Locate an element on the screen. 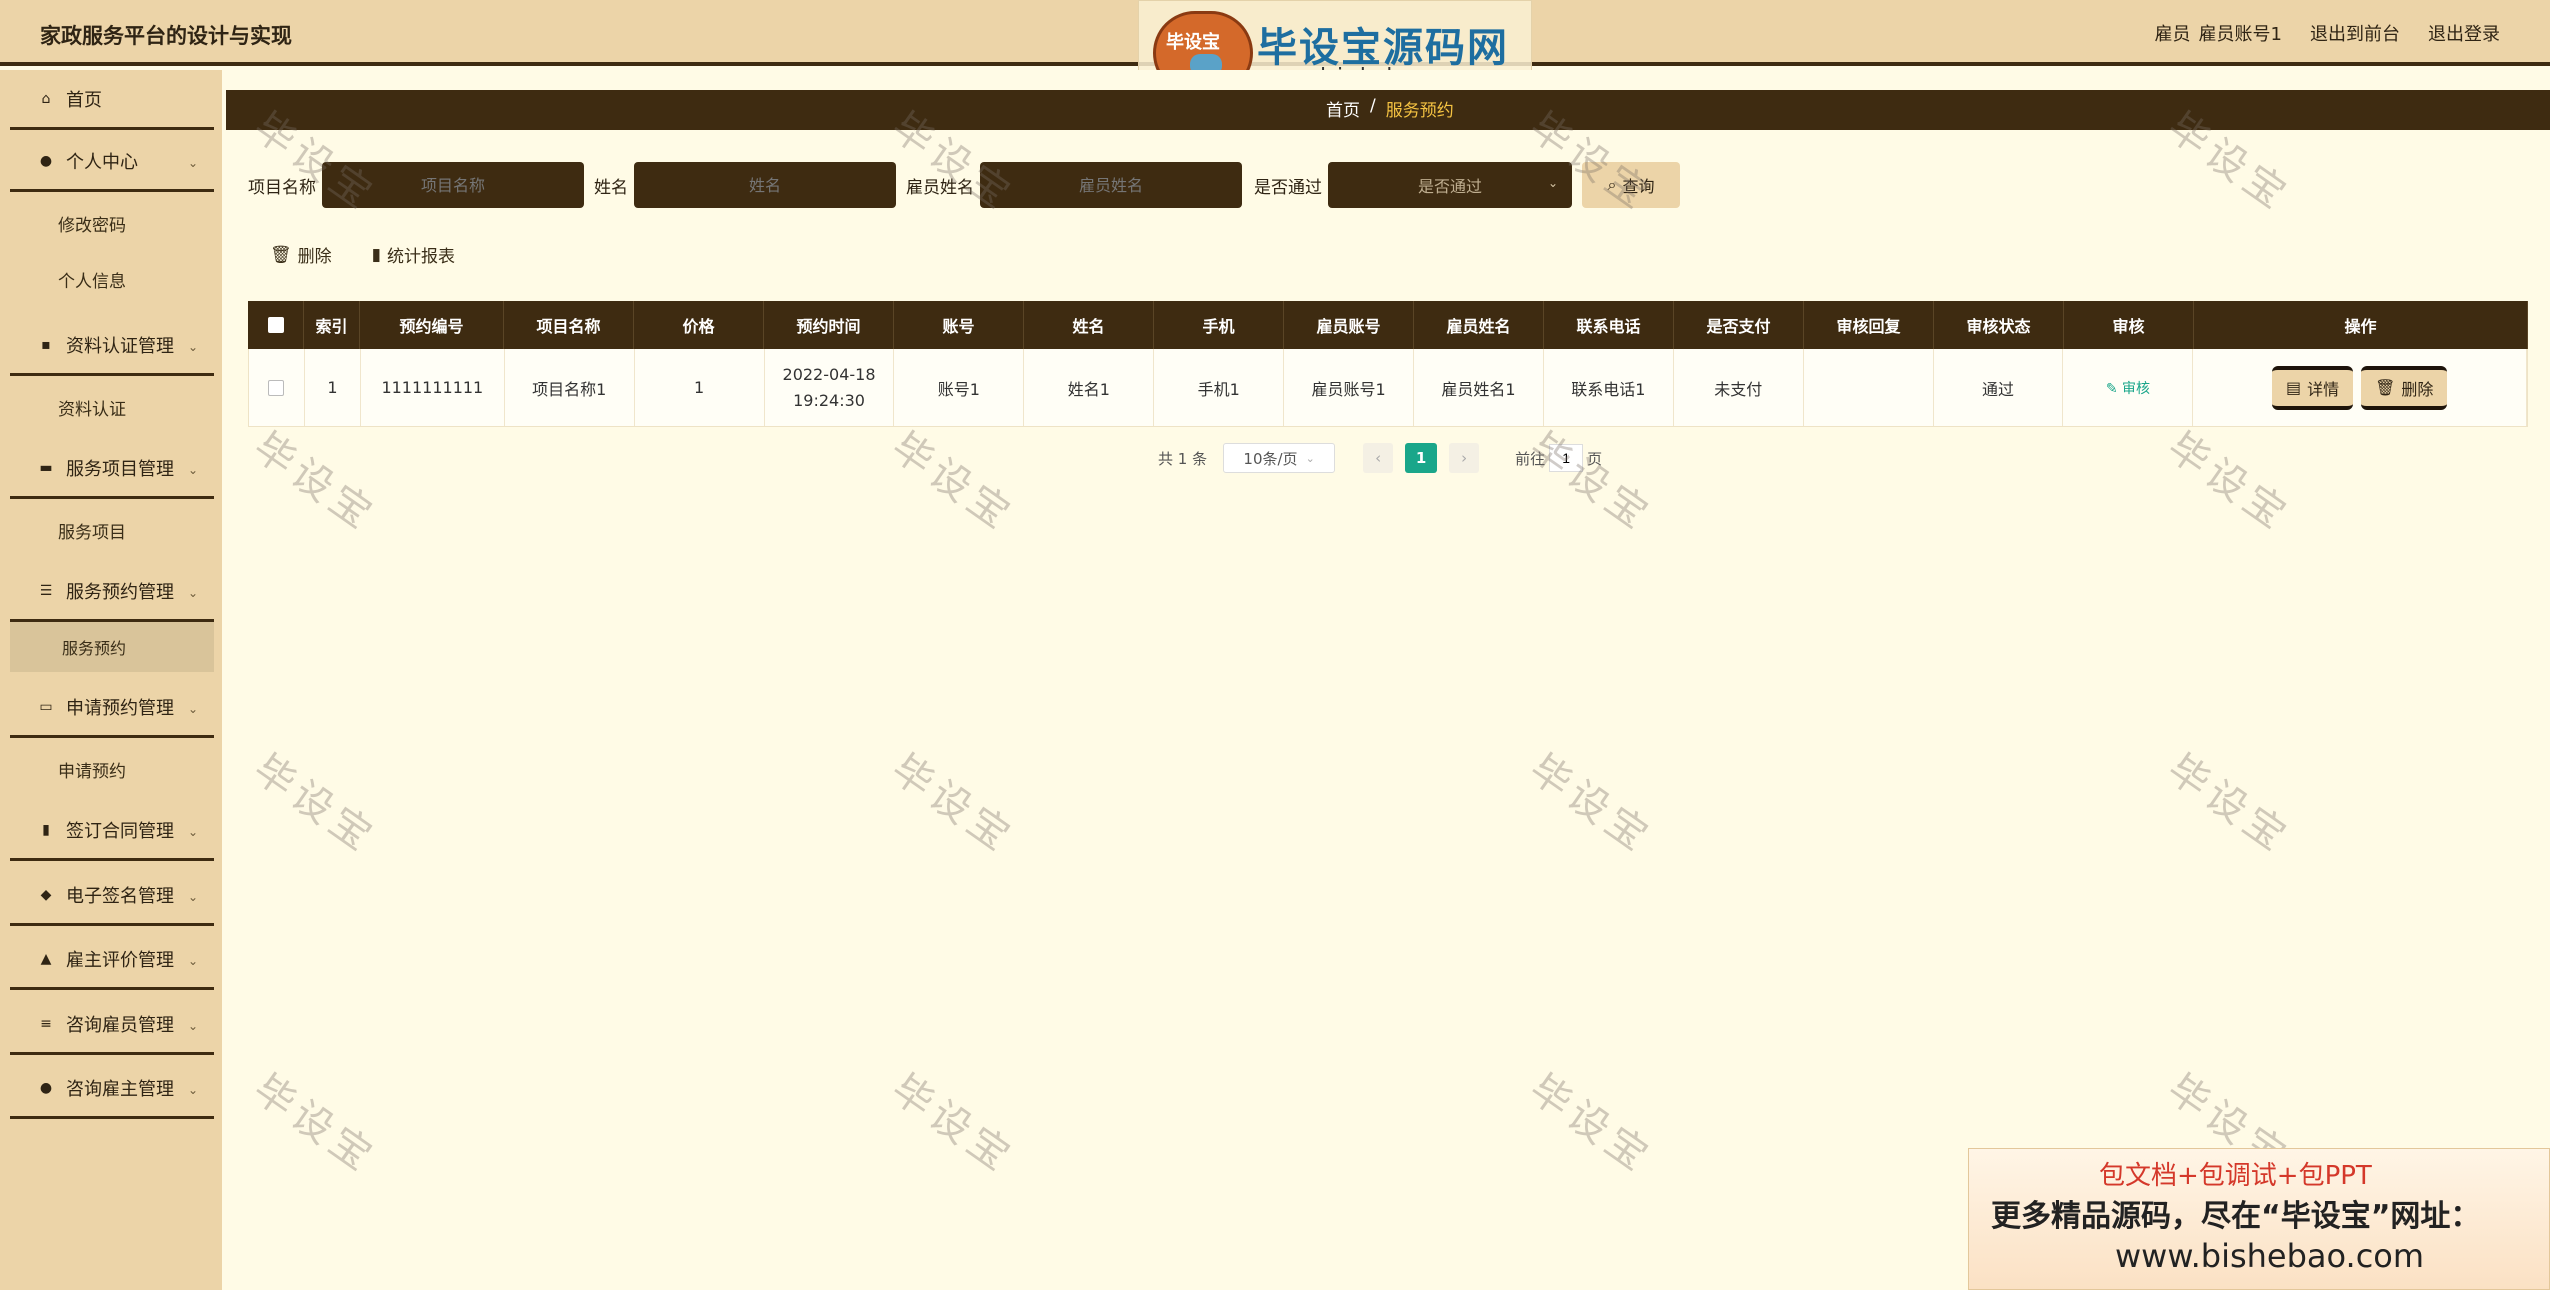  sidebar-item-cert-mgmt: ▪ 资料认证管理 ⌄ is located at coordinates (112, 346).